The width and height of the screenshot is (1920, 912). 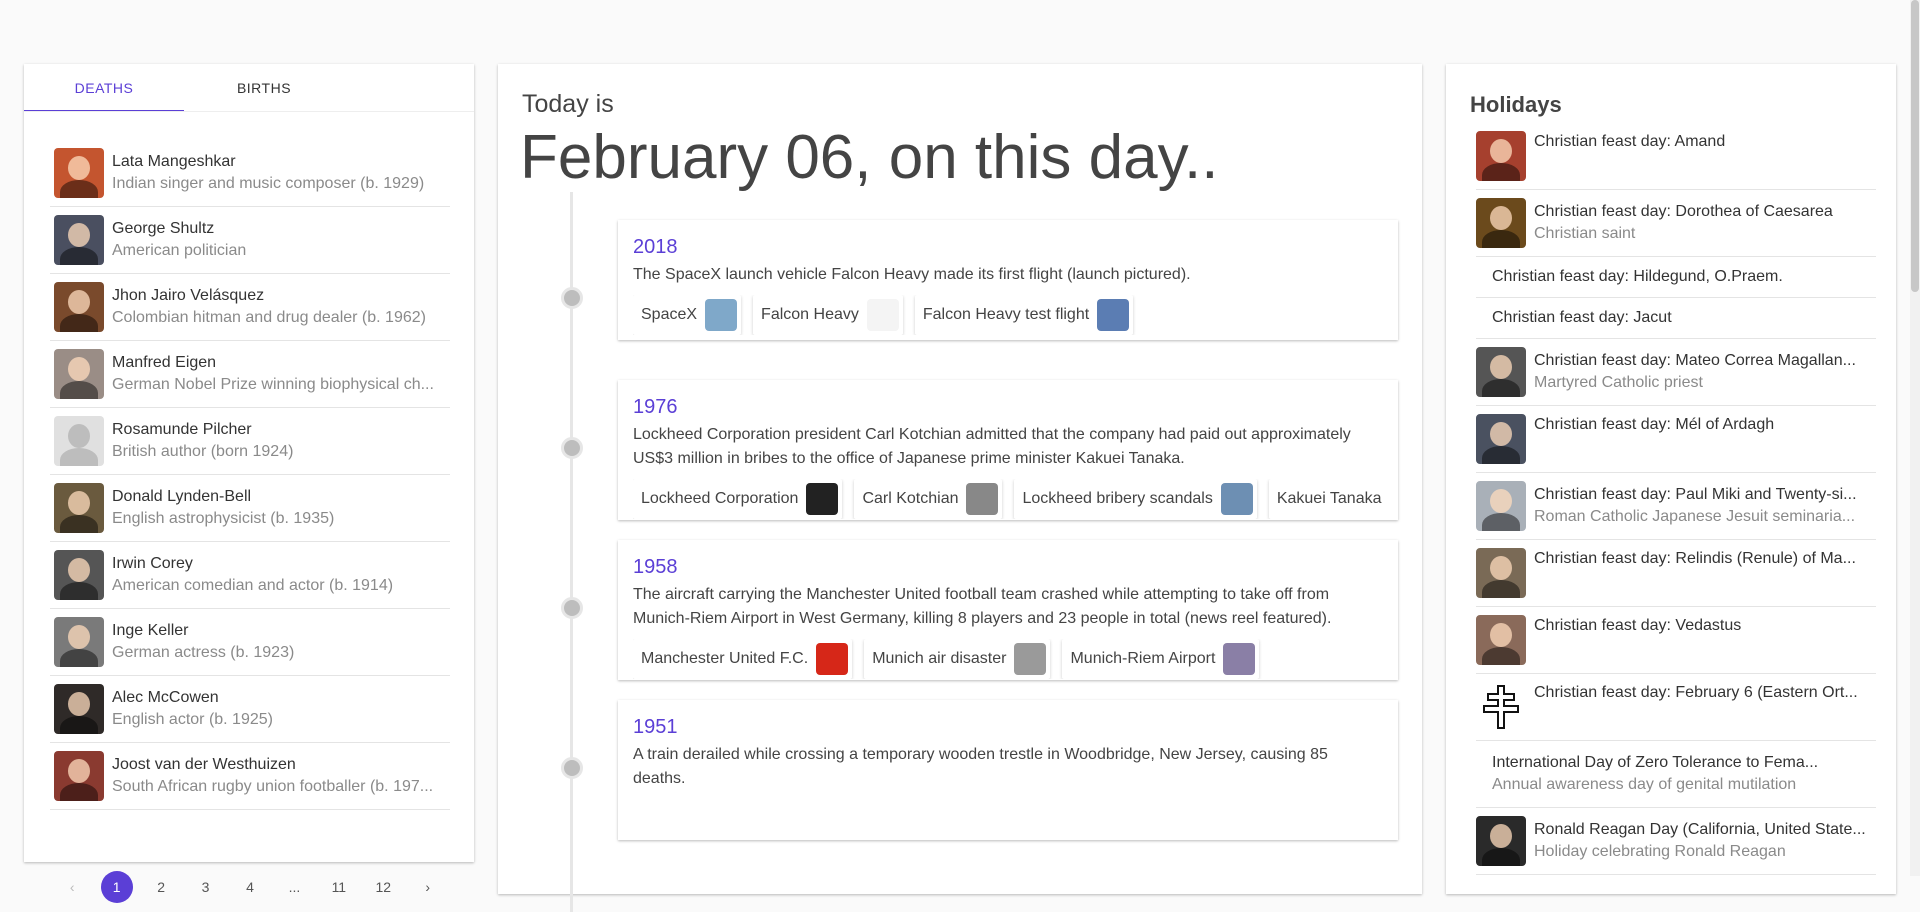 I want to click on person-name: Inge Keller, so click(x=150, y=630).